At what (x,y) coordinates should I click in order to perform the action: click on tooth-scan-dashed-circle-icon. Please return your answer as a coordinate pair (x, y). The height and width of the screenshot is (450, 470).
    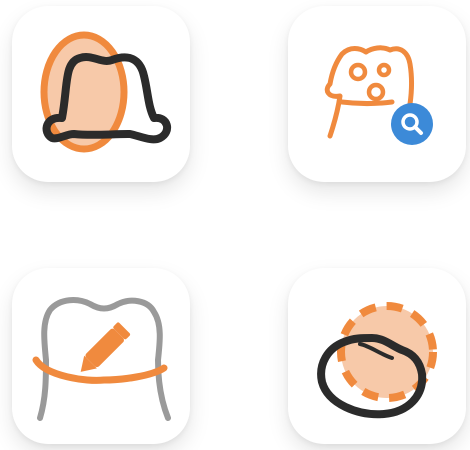
    Looking at the image, I should click on (377, 360).